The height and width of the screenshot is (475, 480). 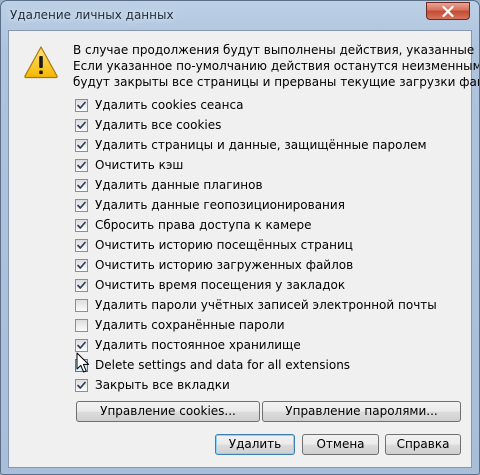 What do you see at coordinates (340, 444) in the screenshot?
I see `cancel-button: Отмена` at bounding box center [340, 444].